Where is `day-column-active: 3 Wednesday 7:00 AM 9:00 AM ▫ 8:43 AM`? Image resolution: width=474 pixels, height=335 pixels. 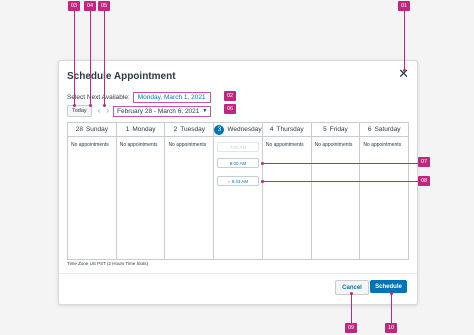
day-column-active: 3 Wednesday 7:00 AM 9:00 AM ▫ 8:43 AM is located at coordinates (238, 191).